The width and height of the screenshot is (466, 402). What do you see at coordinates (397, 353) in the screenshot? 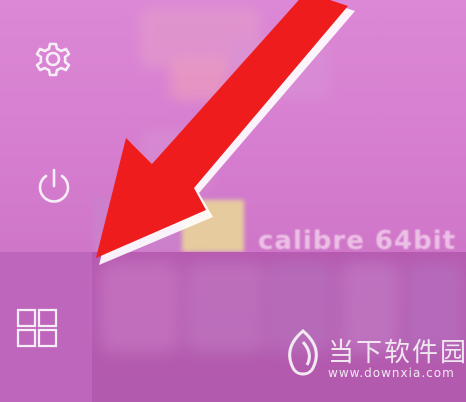
I see `watermark-name: 当下软件园` at bounding box center [397, 353].